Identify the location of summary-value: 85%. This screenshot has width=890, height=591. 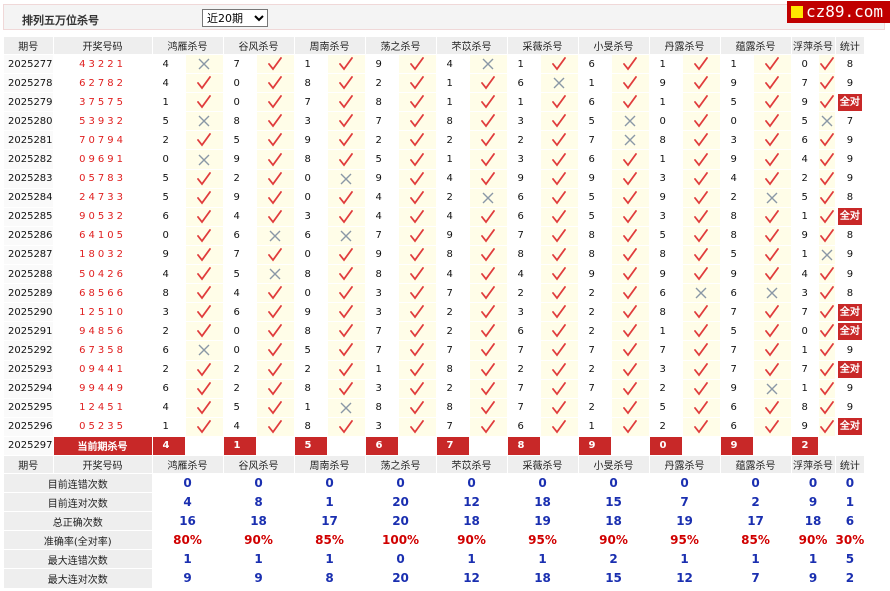
(755, 540).